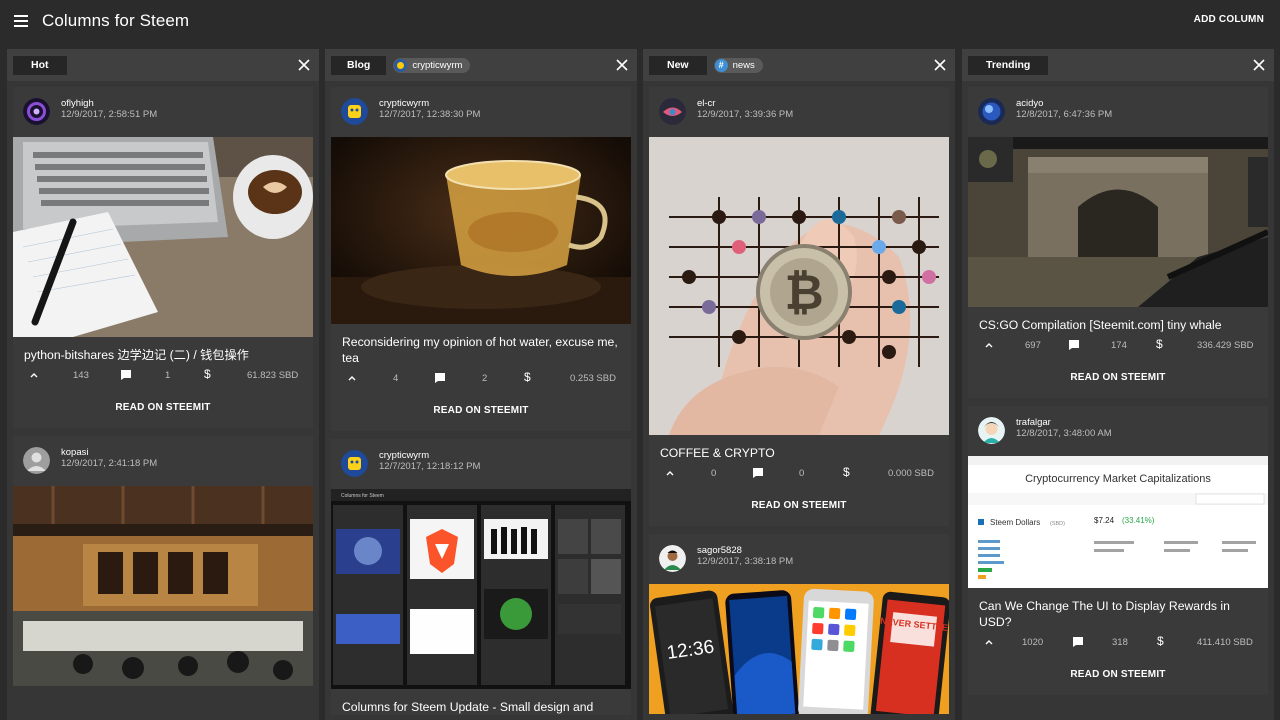  I want to click on post-thumbnail: Columns for Steem, so click(481, 589).